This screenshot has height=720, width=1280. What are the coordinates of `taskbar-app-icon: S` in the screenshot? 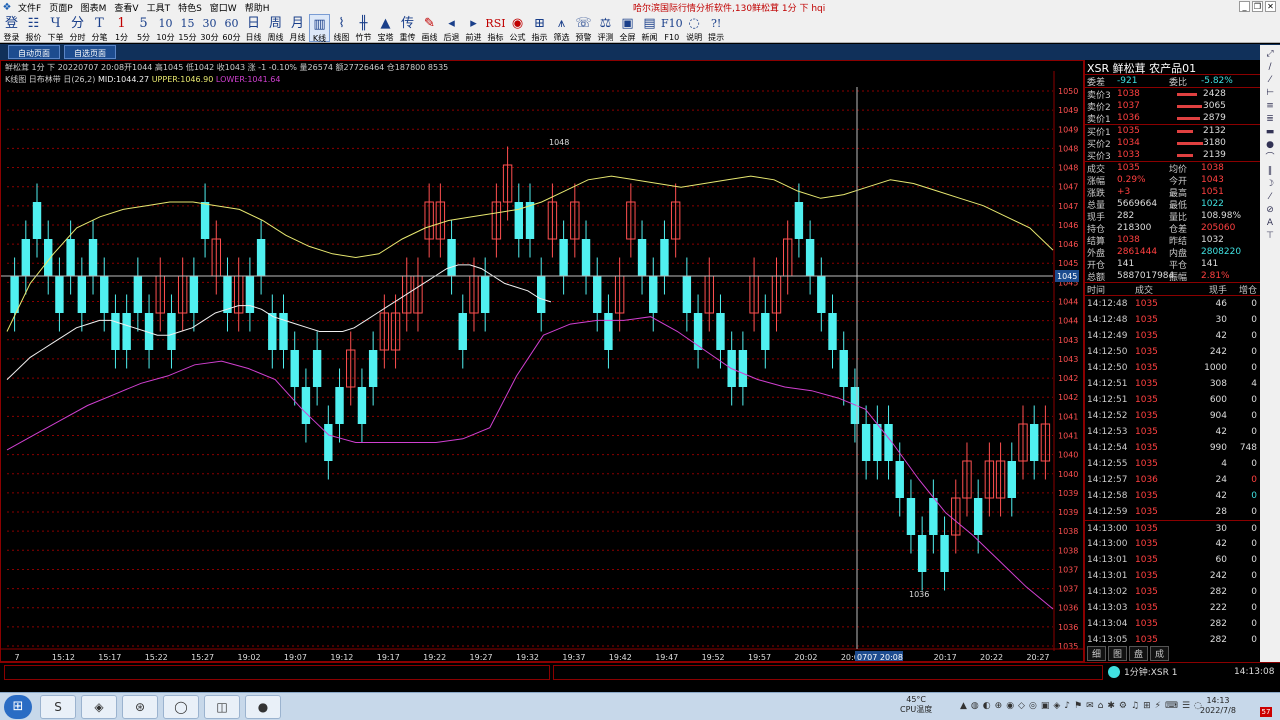 It's located at (58, 707).